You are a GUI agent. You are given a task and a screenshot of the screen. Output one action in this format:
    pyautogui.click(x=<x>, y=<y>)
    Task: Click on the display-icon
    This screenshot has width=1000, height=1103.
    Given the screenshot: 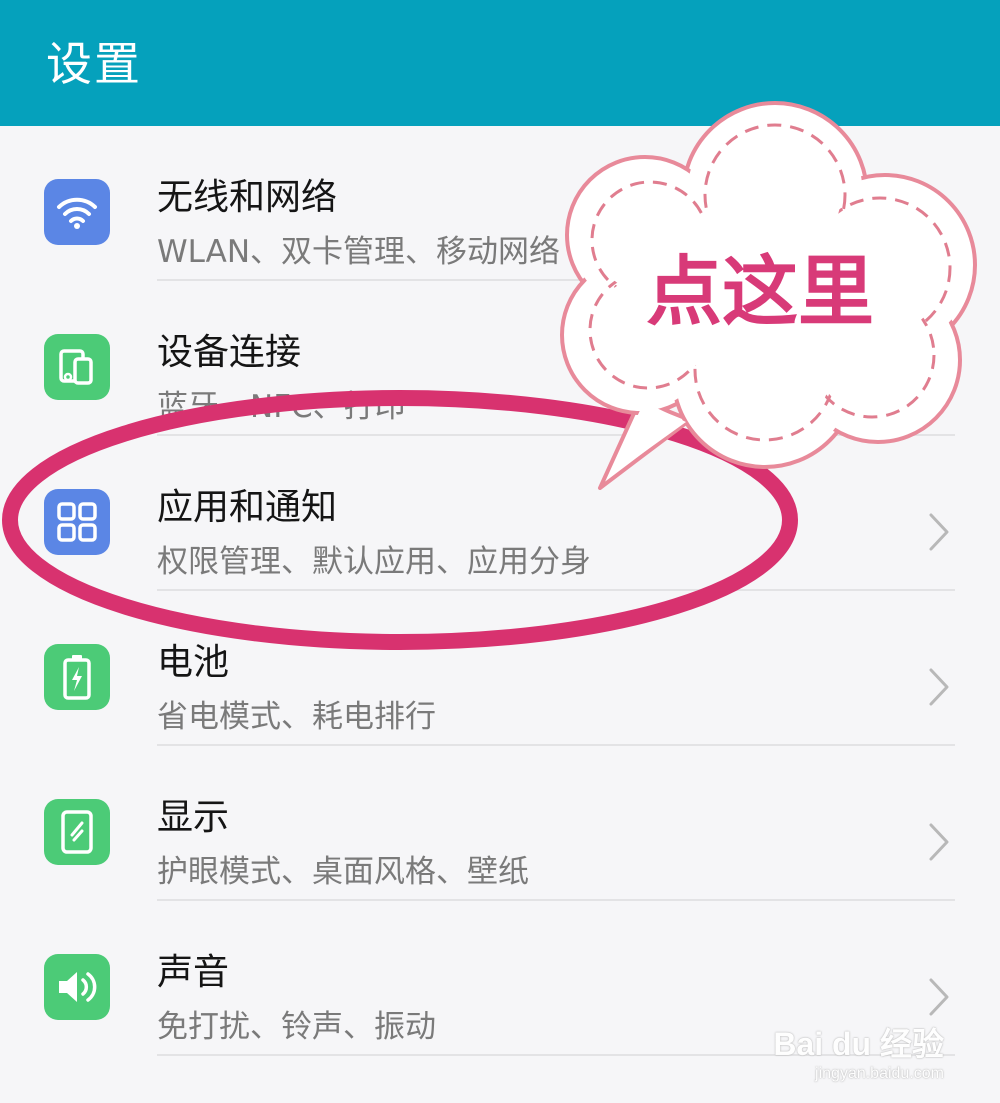 What is the action you would take?
    pyautogui.click(x=77, y=832)
    